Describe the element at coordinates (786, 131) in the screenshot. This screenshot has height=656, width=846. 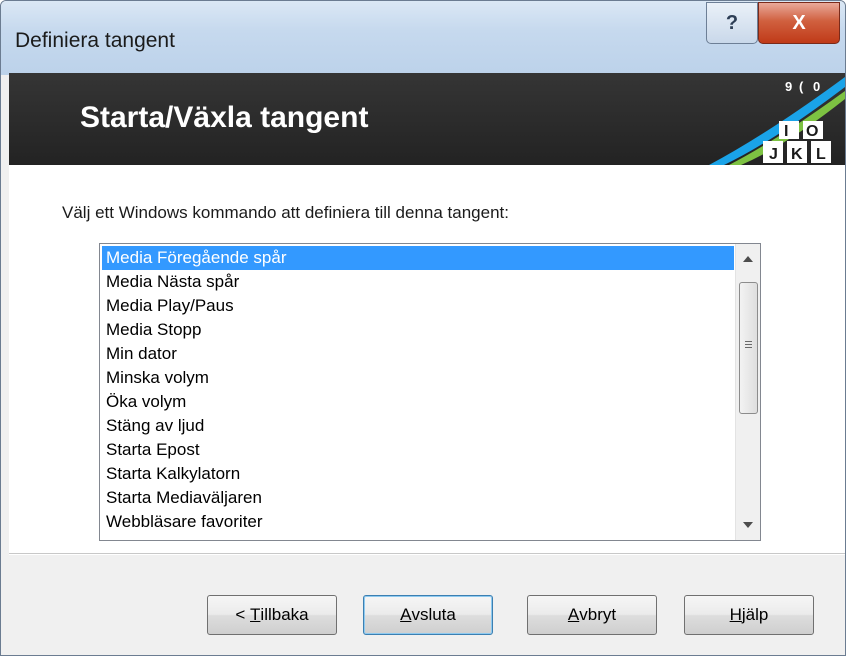
I see `logo-key: I` at that location.